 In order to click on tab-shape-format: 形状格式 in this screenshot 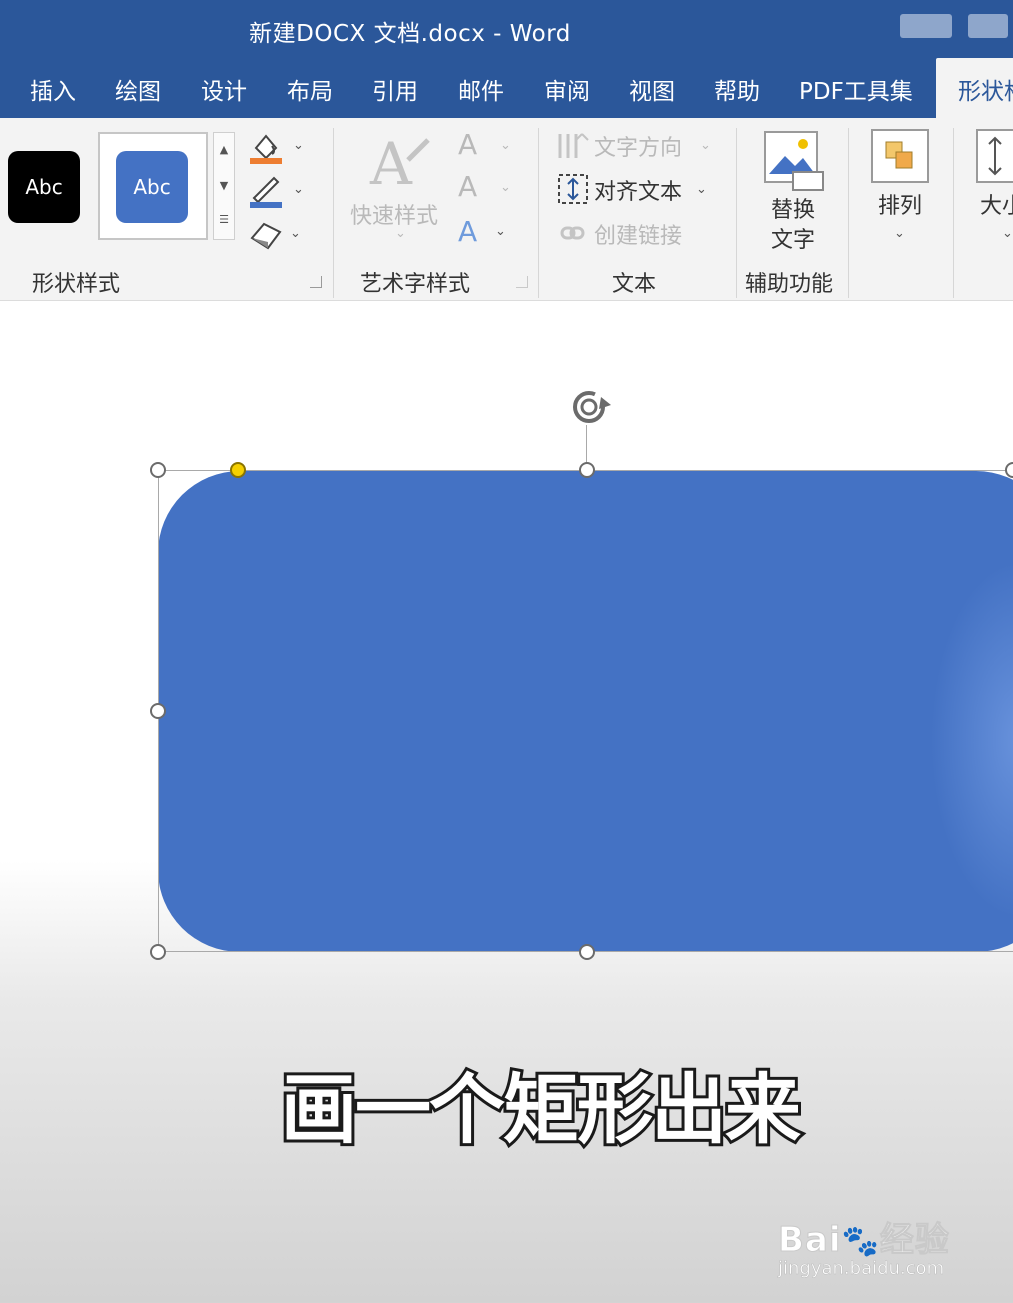, I will do `click(974, 89)`.